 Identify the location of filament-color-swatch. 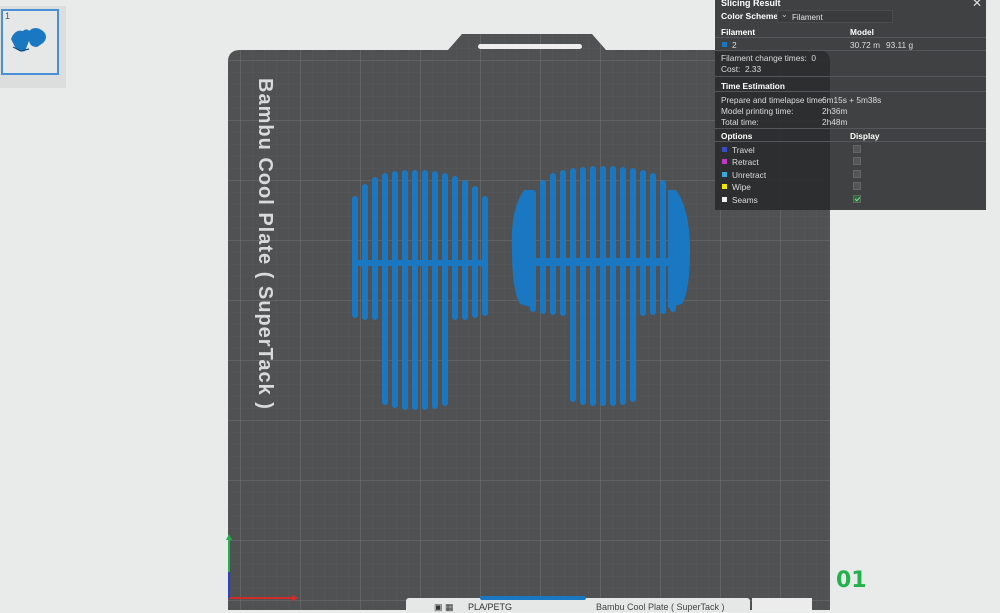
(724, 44).